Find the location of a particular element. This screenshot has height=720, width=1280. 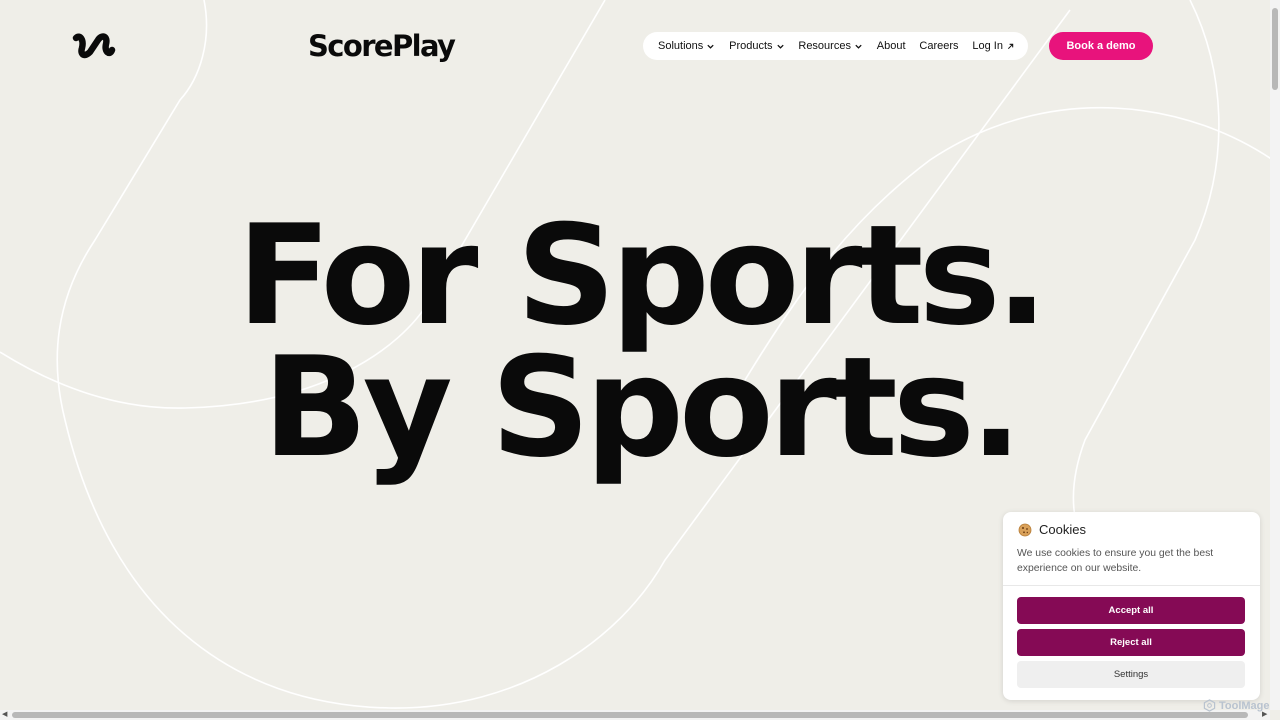

scoreplay-wave-icon is located at coordinates (93, 46).